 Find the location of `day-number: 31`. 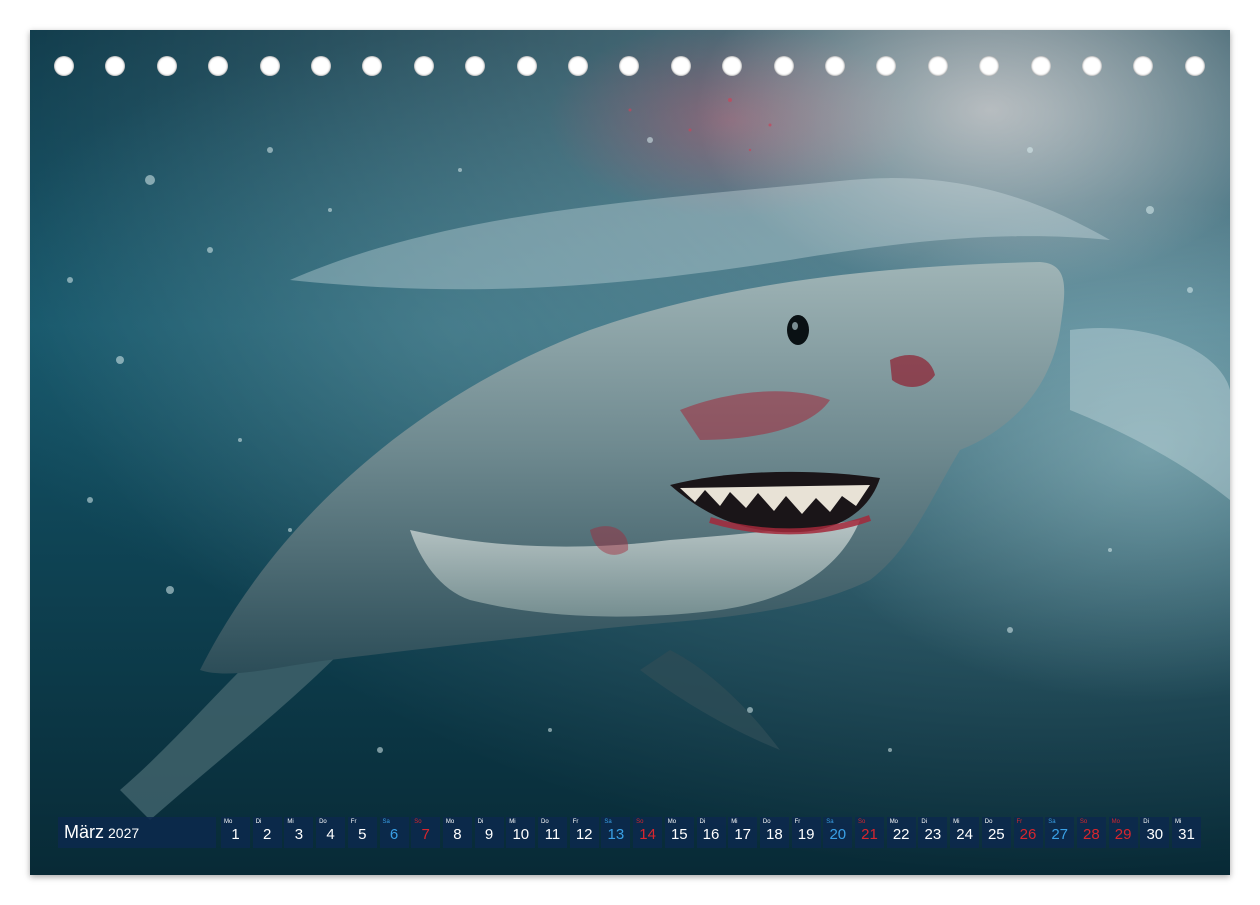

day-number: 31 is located at coordinates (1186, 834).